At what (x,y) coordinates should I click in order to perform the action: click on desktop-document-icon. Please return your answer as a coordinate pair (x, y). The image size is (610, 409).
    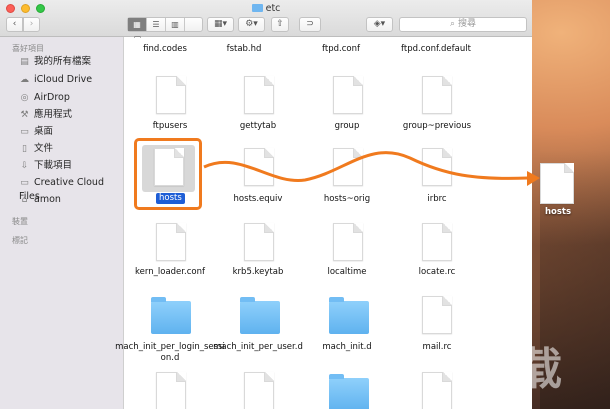
    Looking at the image, I should click on (557, 183).